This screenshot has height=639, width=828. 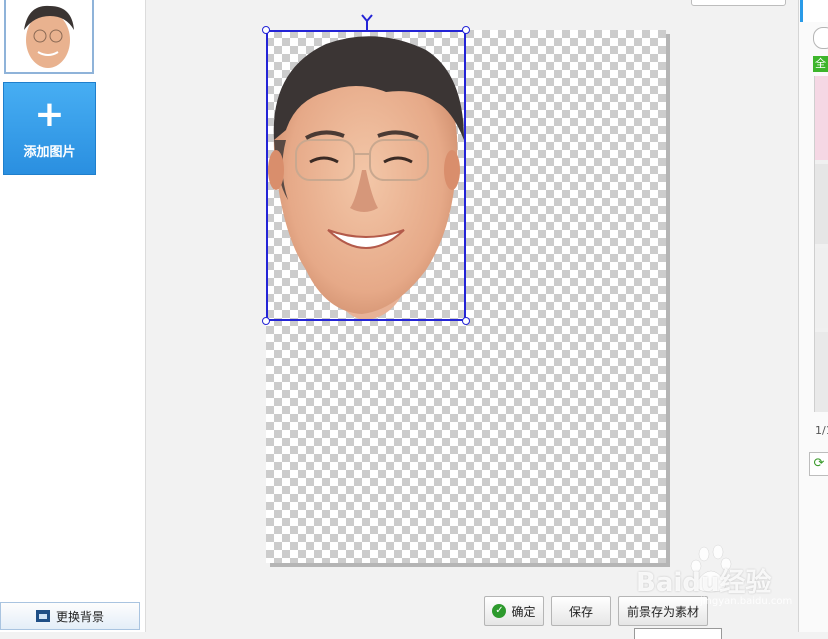 I want to click on resize-handle-top-left, so click(x=266, y=30).